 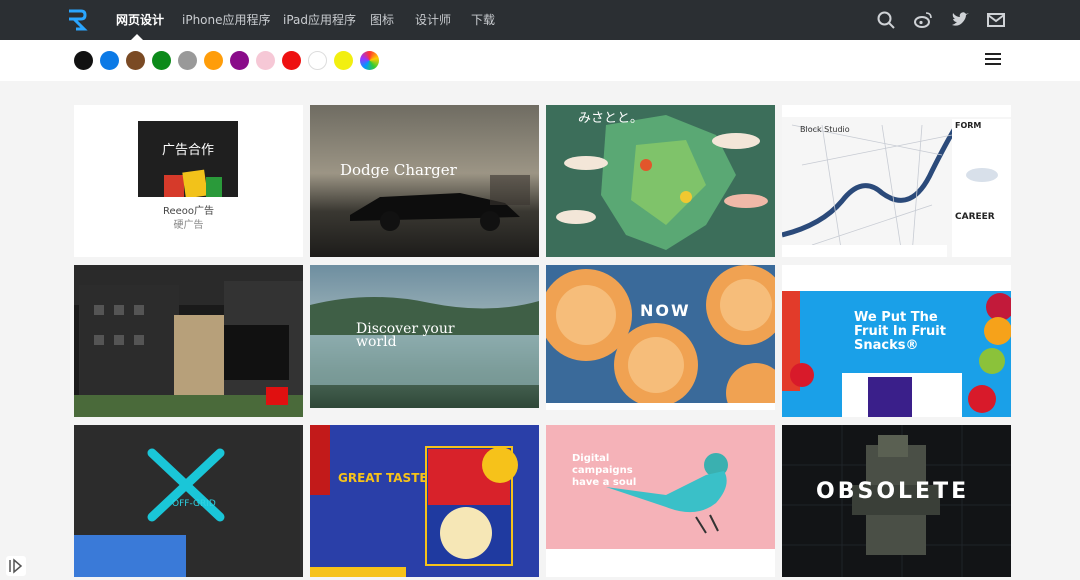 I want to click on ad-banner: 广告合作, so click(x=188, y=159).